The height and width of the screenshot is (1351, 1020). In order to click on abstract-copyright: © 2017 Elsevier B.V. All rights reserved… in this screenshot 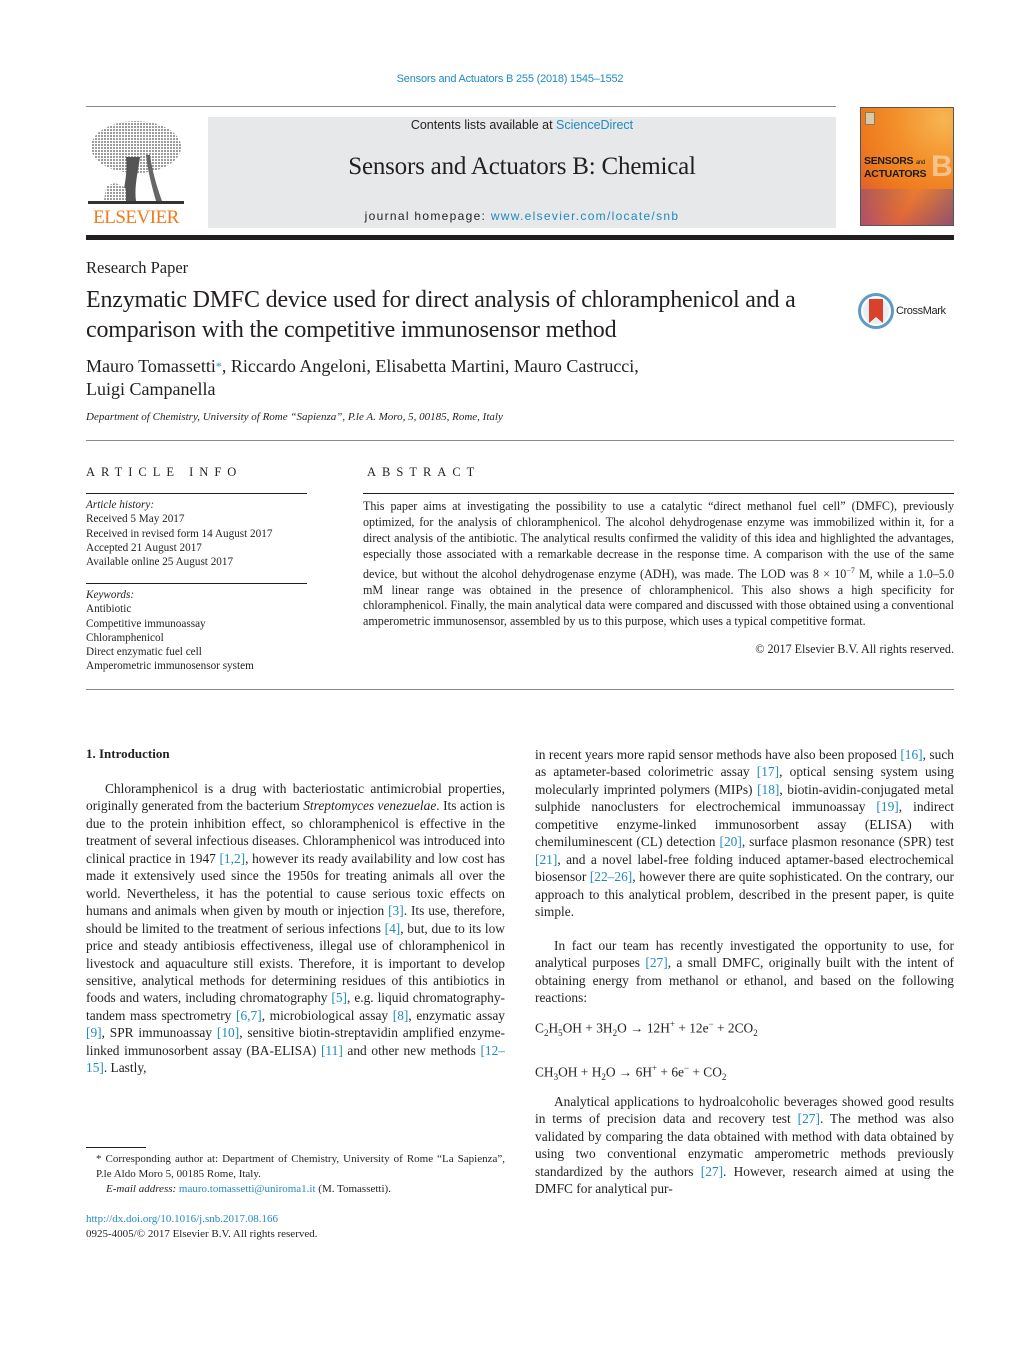, I will do `click(854, 649)`.